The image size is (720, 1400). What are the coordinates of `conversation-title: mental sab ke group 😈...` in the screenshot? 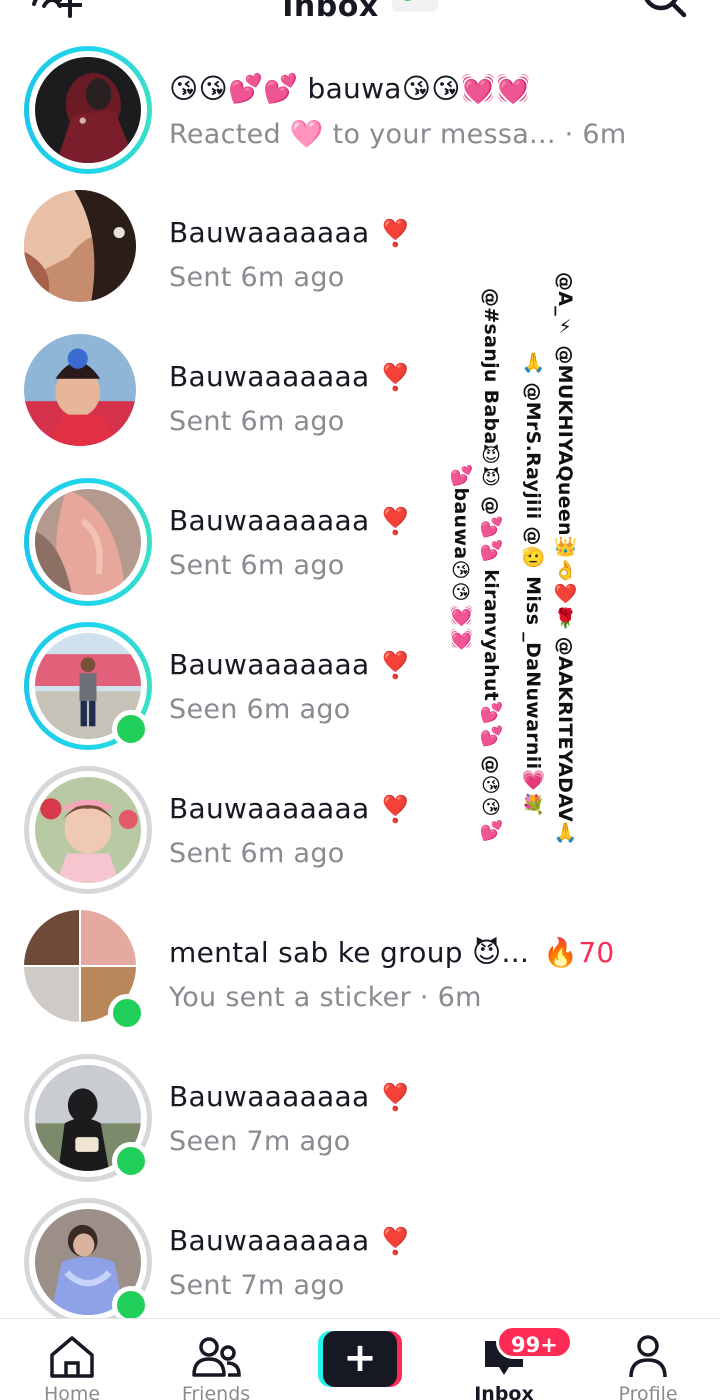 It's located at (349, 952).